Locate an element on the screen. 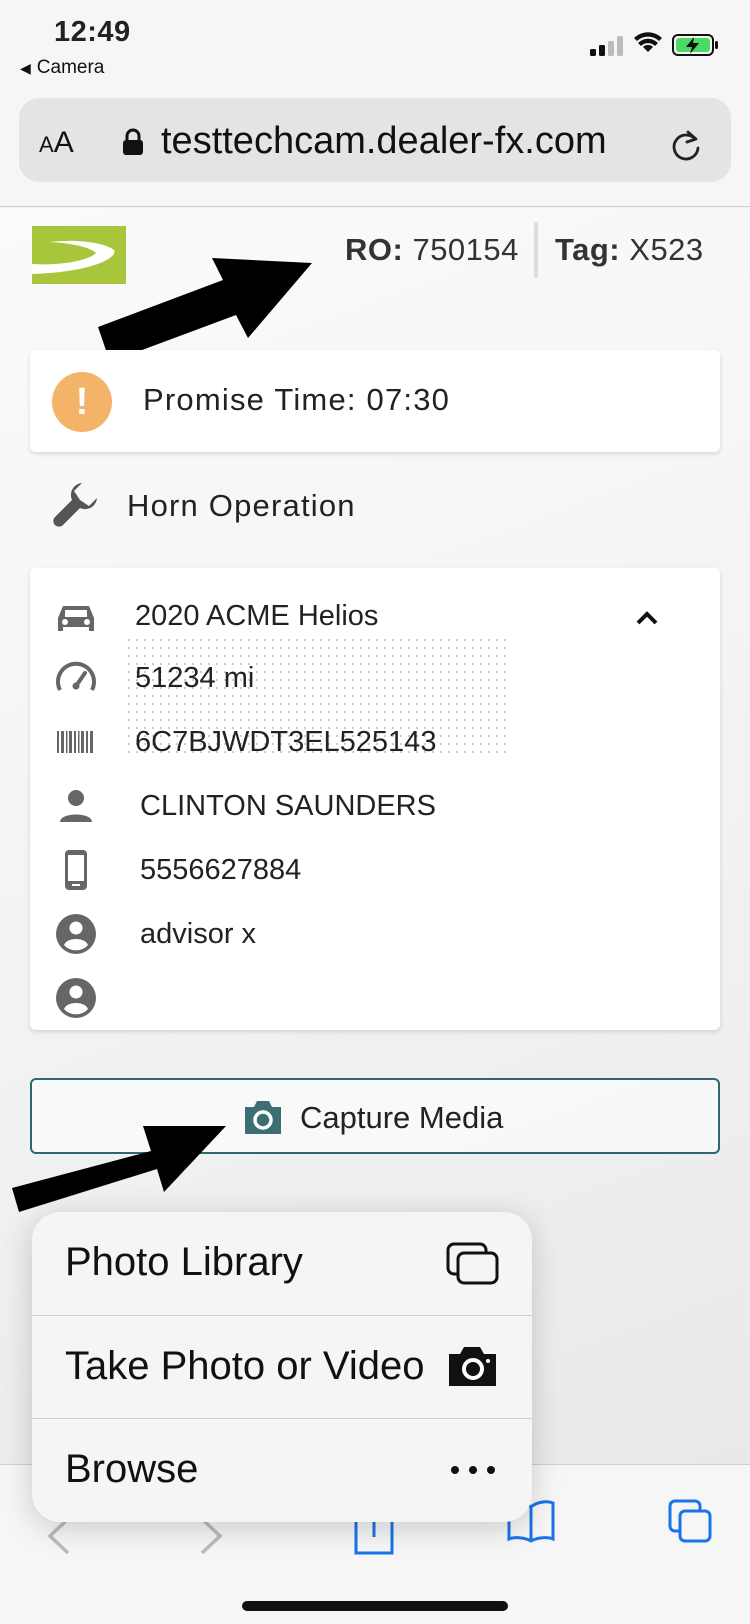 The image size is (750, 1624). warning-icon: ! is located at coordinates (82, 402).